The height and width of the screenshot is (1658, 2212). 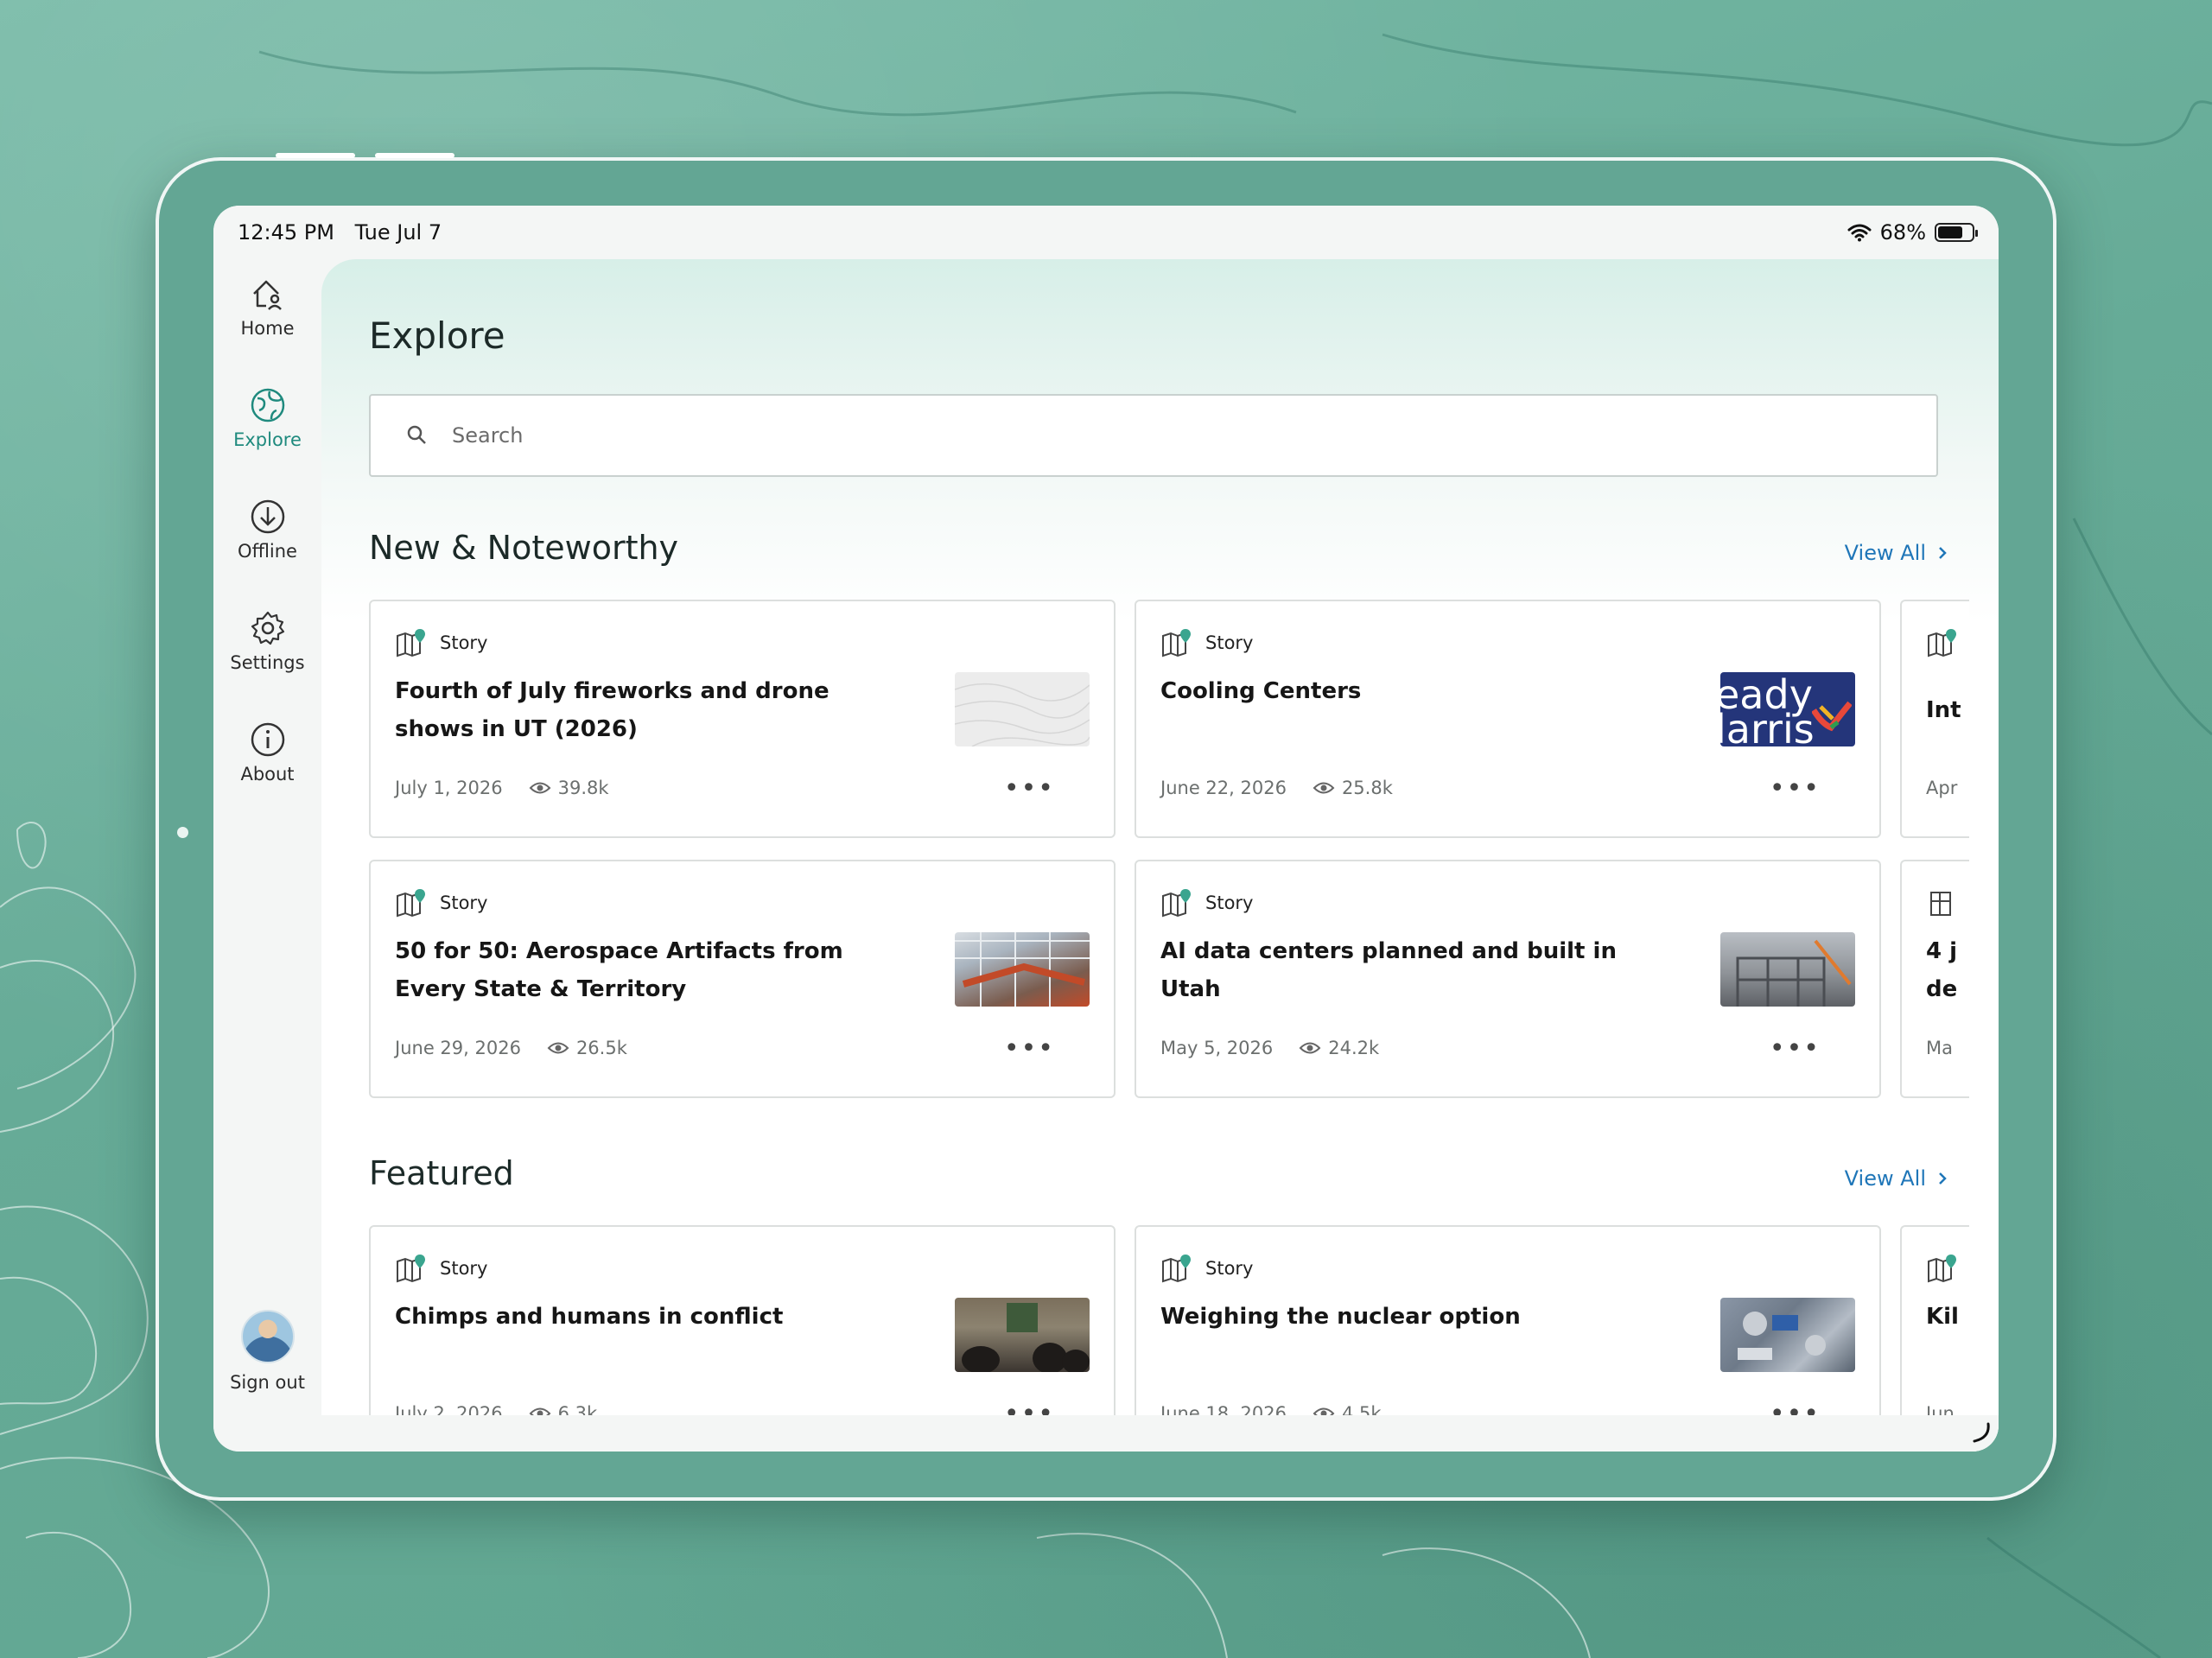 I want to click on battery-percent: 68%, so click(x=1902, y=232).